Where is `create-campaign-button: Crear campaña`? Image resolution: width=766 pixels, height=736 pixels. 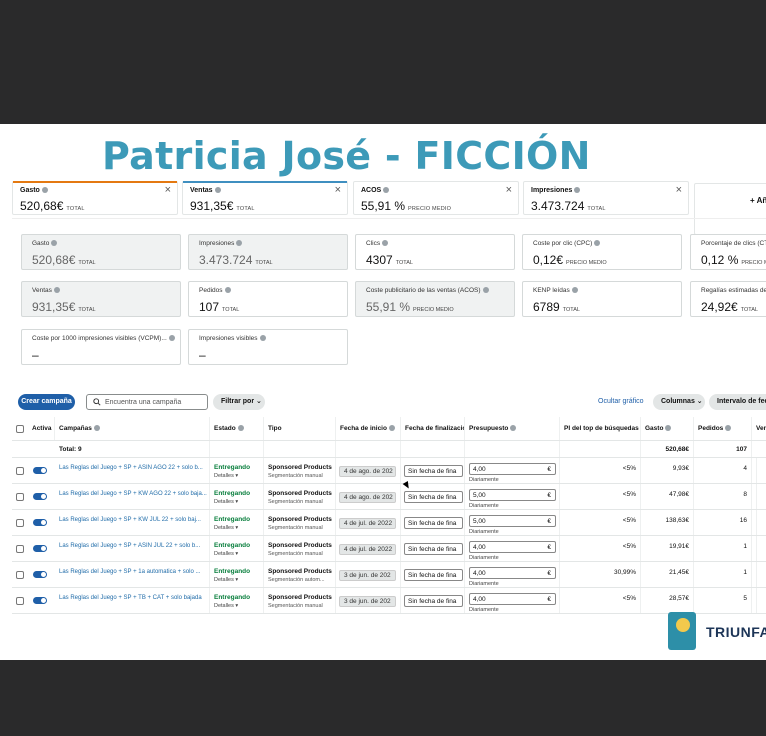
create-campaign-button: Crear campaña is located at coordinates (46, 402).